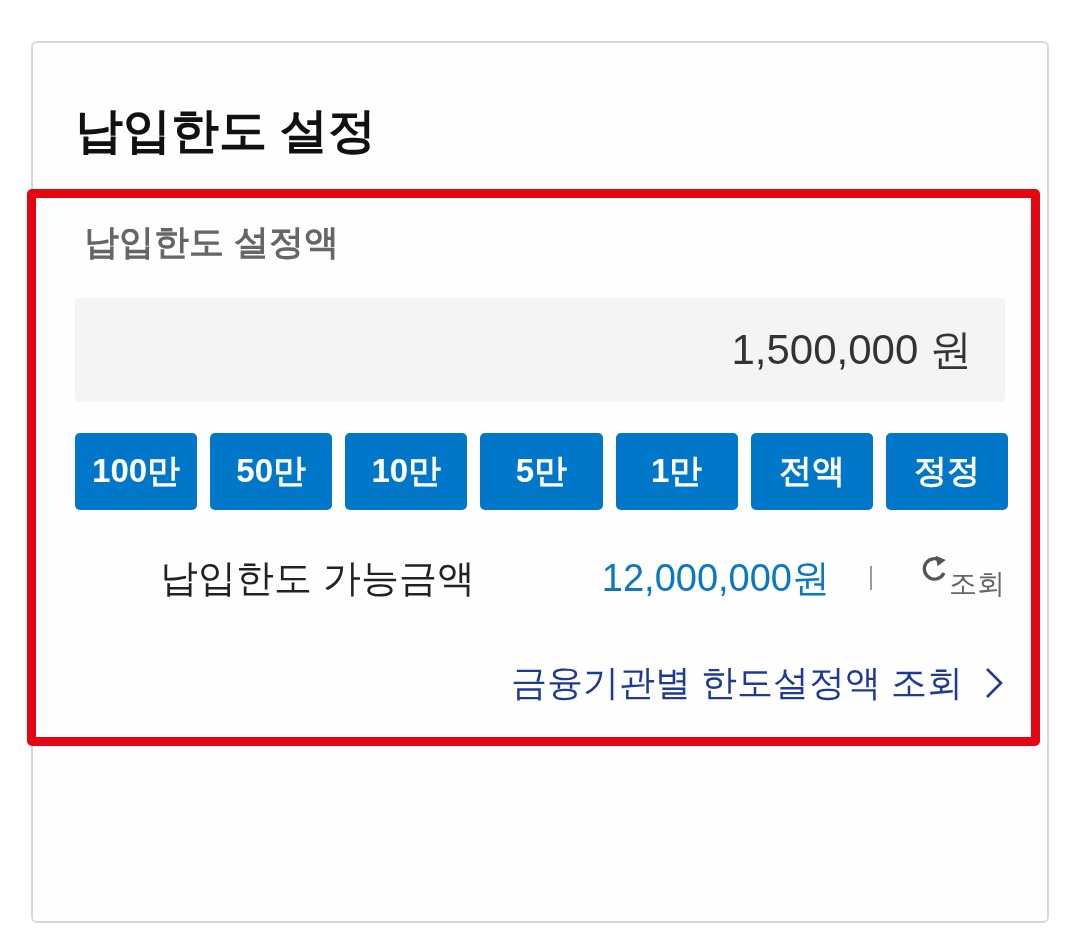 This screenshot has height=937, width=1080. I want to click on amount-button: 정정, so click(946, 471).